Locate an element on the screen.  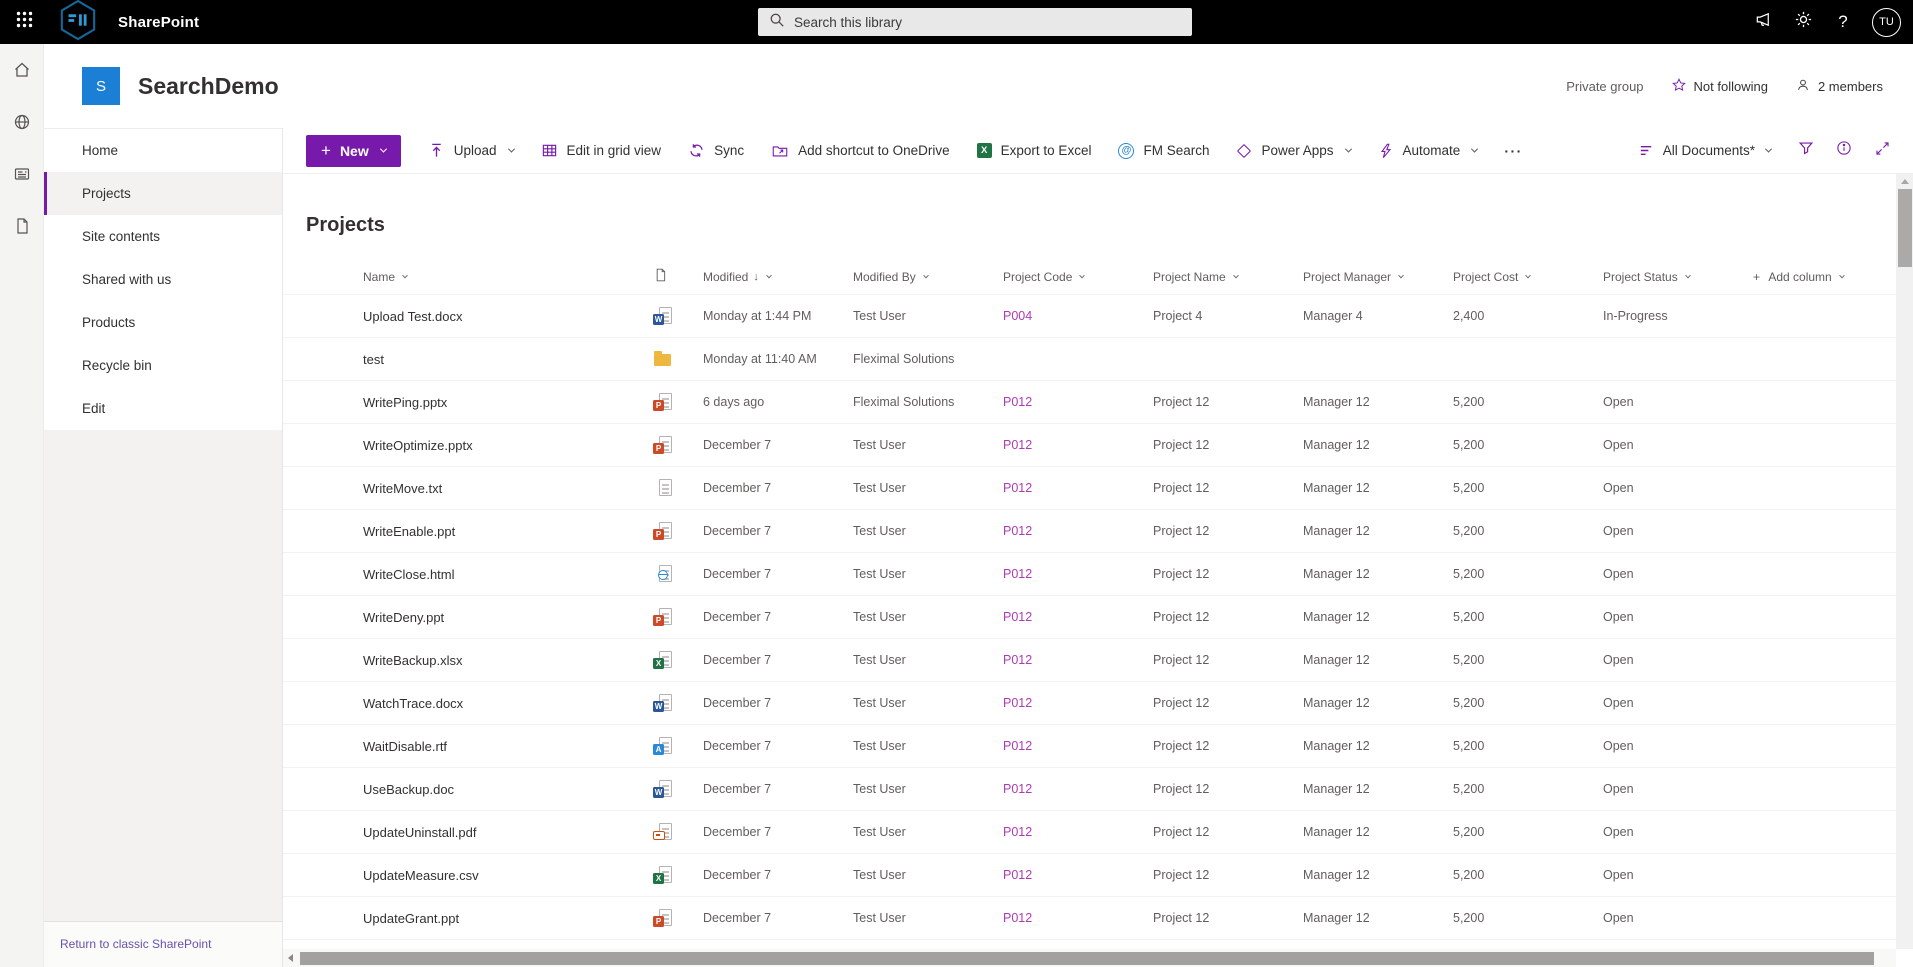
column-header-add-column: + Add column is located at coordinates (1833, 277).